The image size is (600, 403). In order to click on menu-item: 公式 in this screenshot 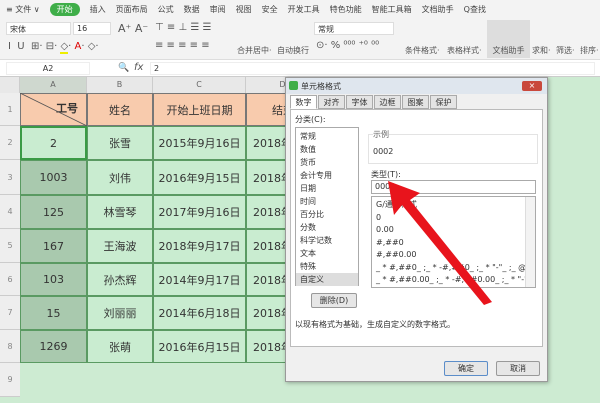, I will do `click(166, 9)`.